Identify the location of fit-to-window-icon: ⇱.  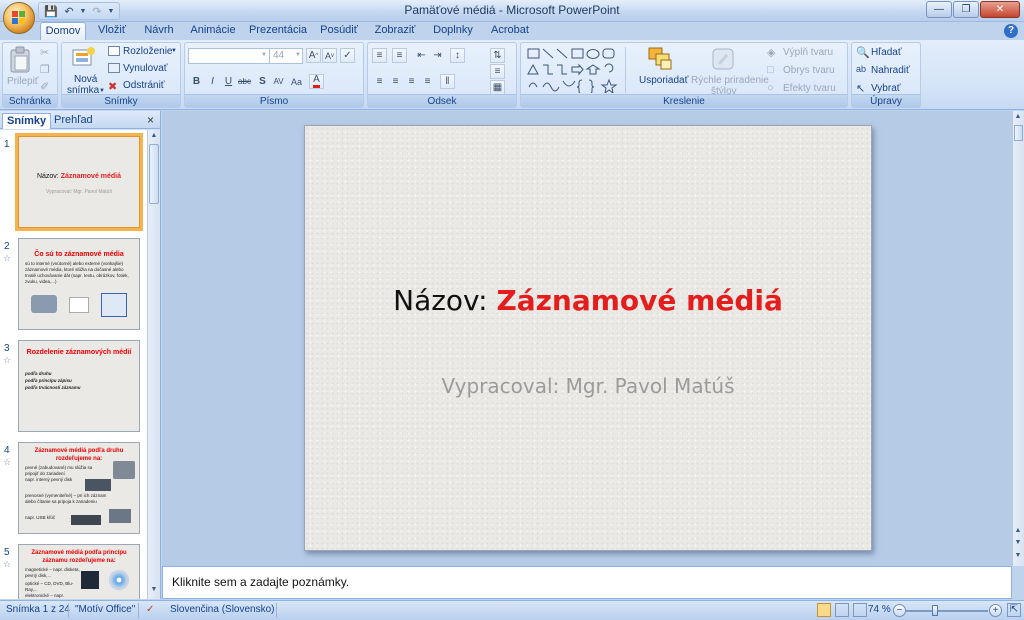
(1014, 610).